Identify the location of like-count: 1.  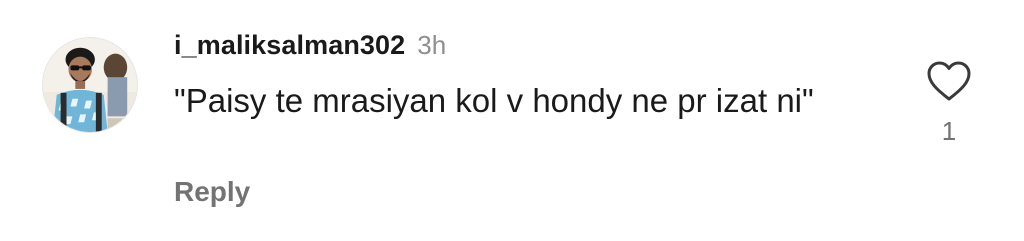
(949, 131).